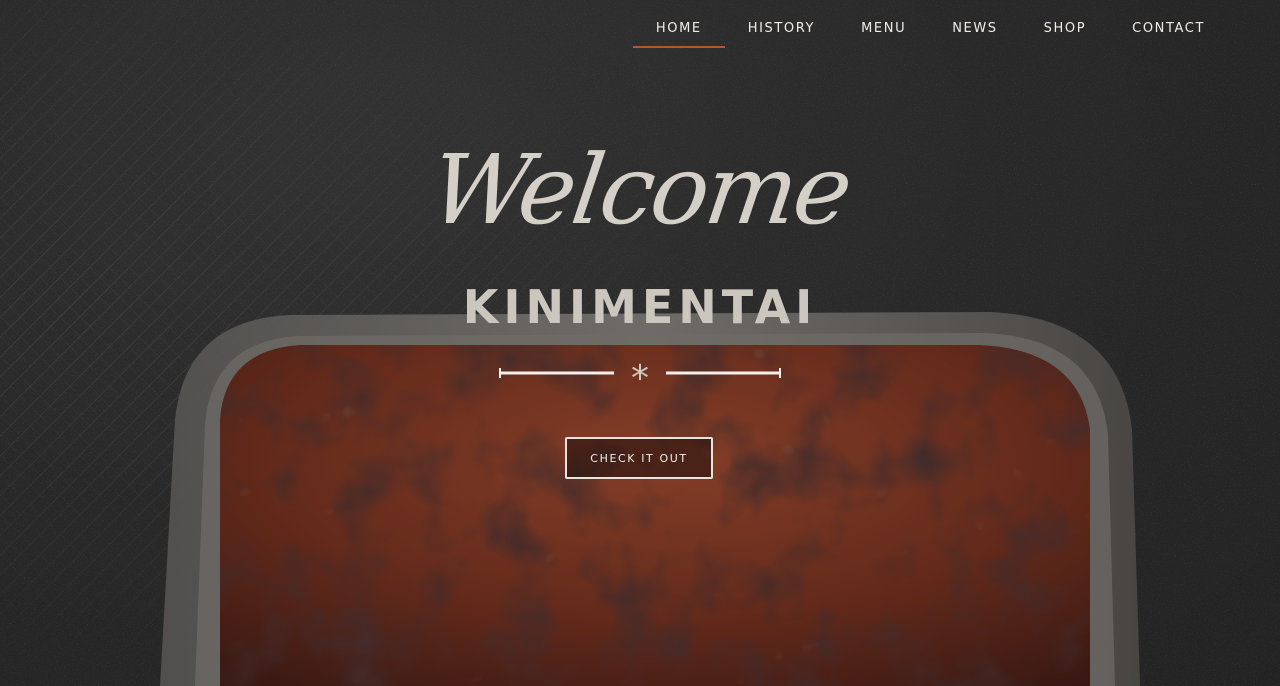 The image size is (1280, 686). I want to click on brand-title: KINIMENTAI, so click(640, 307).